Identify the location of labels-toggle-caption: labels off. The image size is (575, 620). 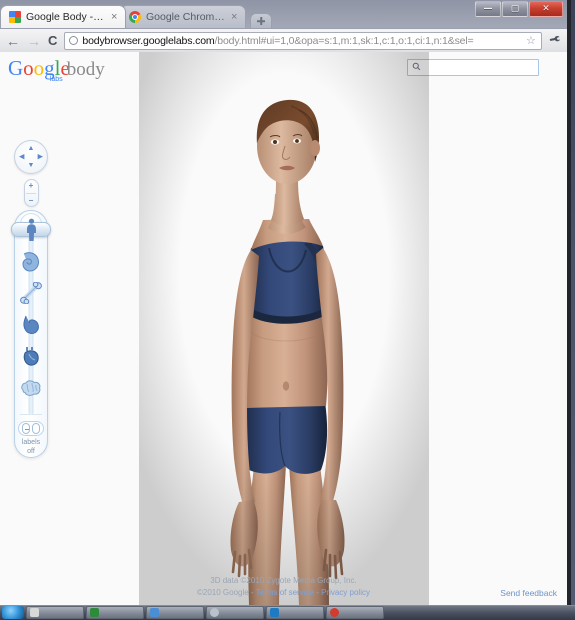
(31, 448).